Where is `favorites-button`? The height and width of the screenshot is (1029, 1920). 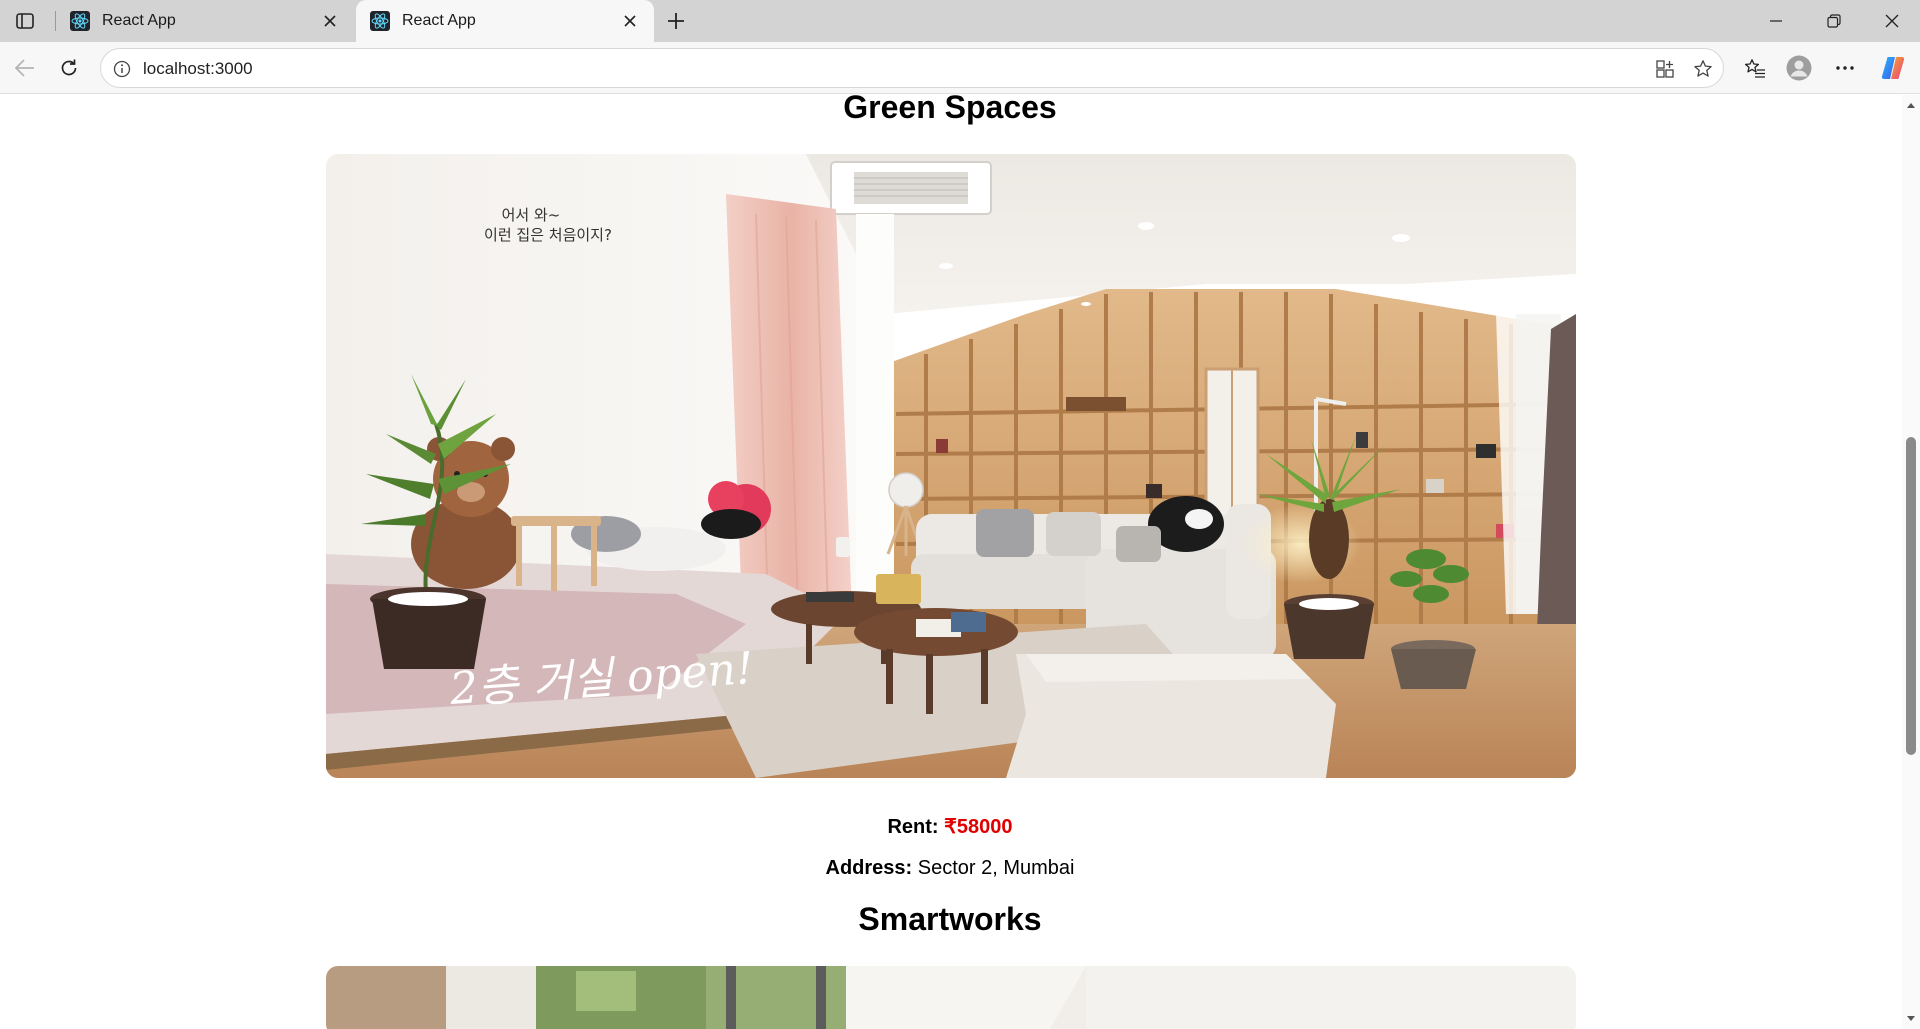
favorites-button is located at coordinates (1755, 68).